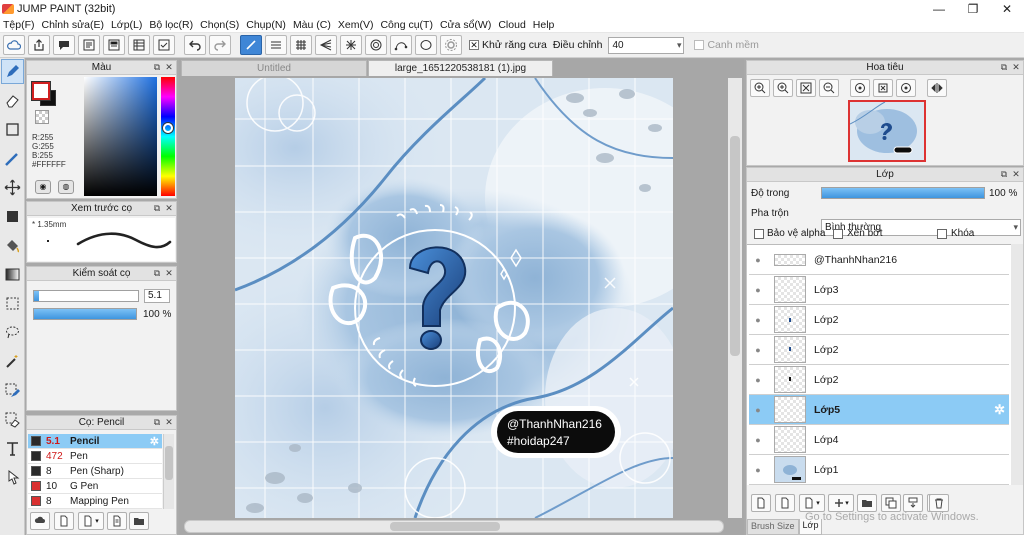  What do you see at coordinates (39, 45) in the screenshot?
I see `export-button` at bounding box center [39, 45].